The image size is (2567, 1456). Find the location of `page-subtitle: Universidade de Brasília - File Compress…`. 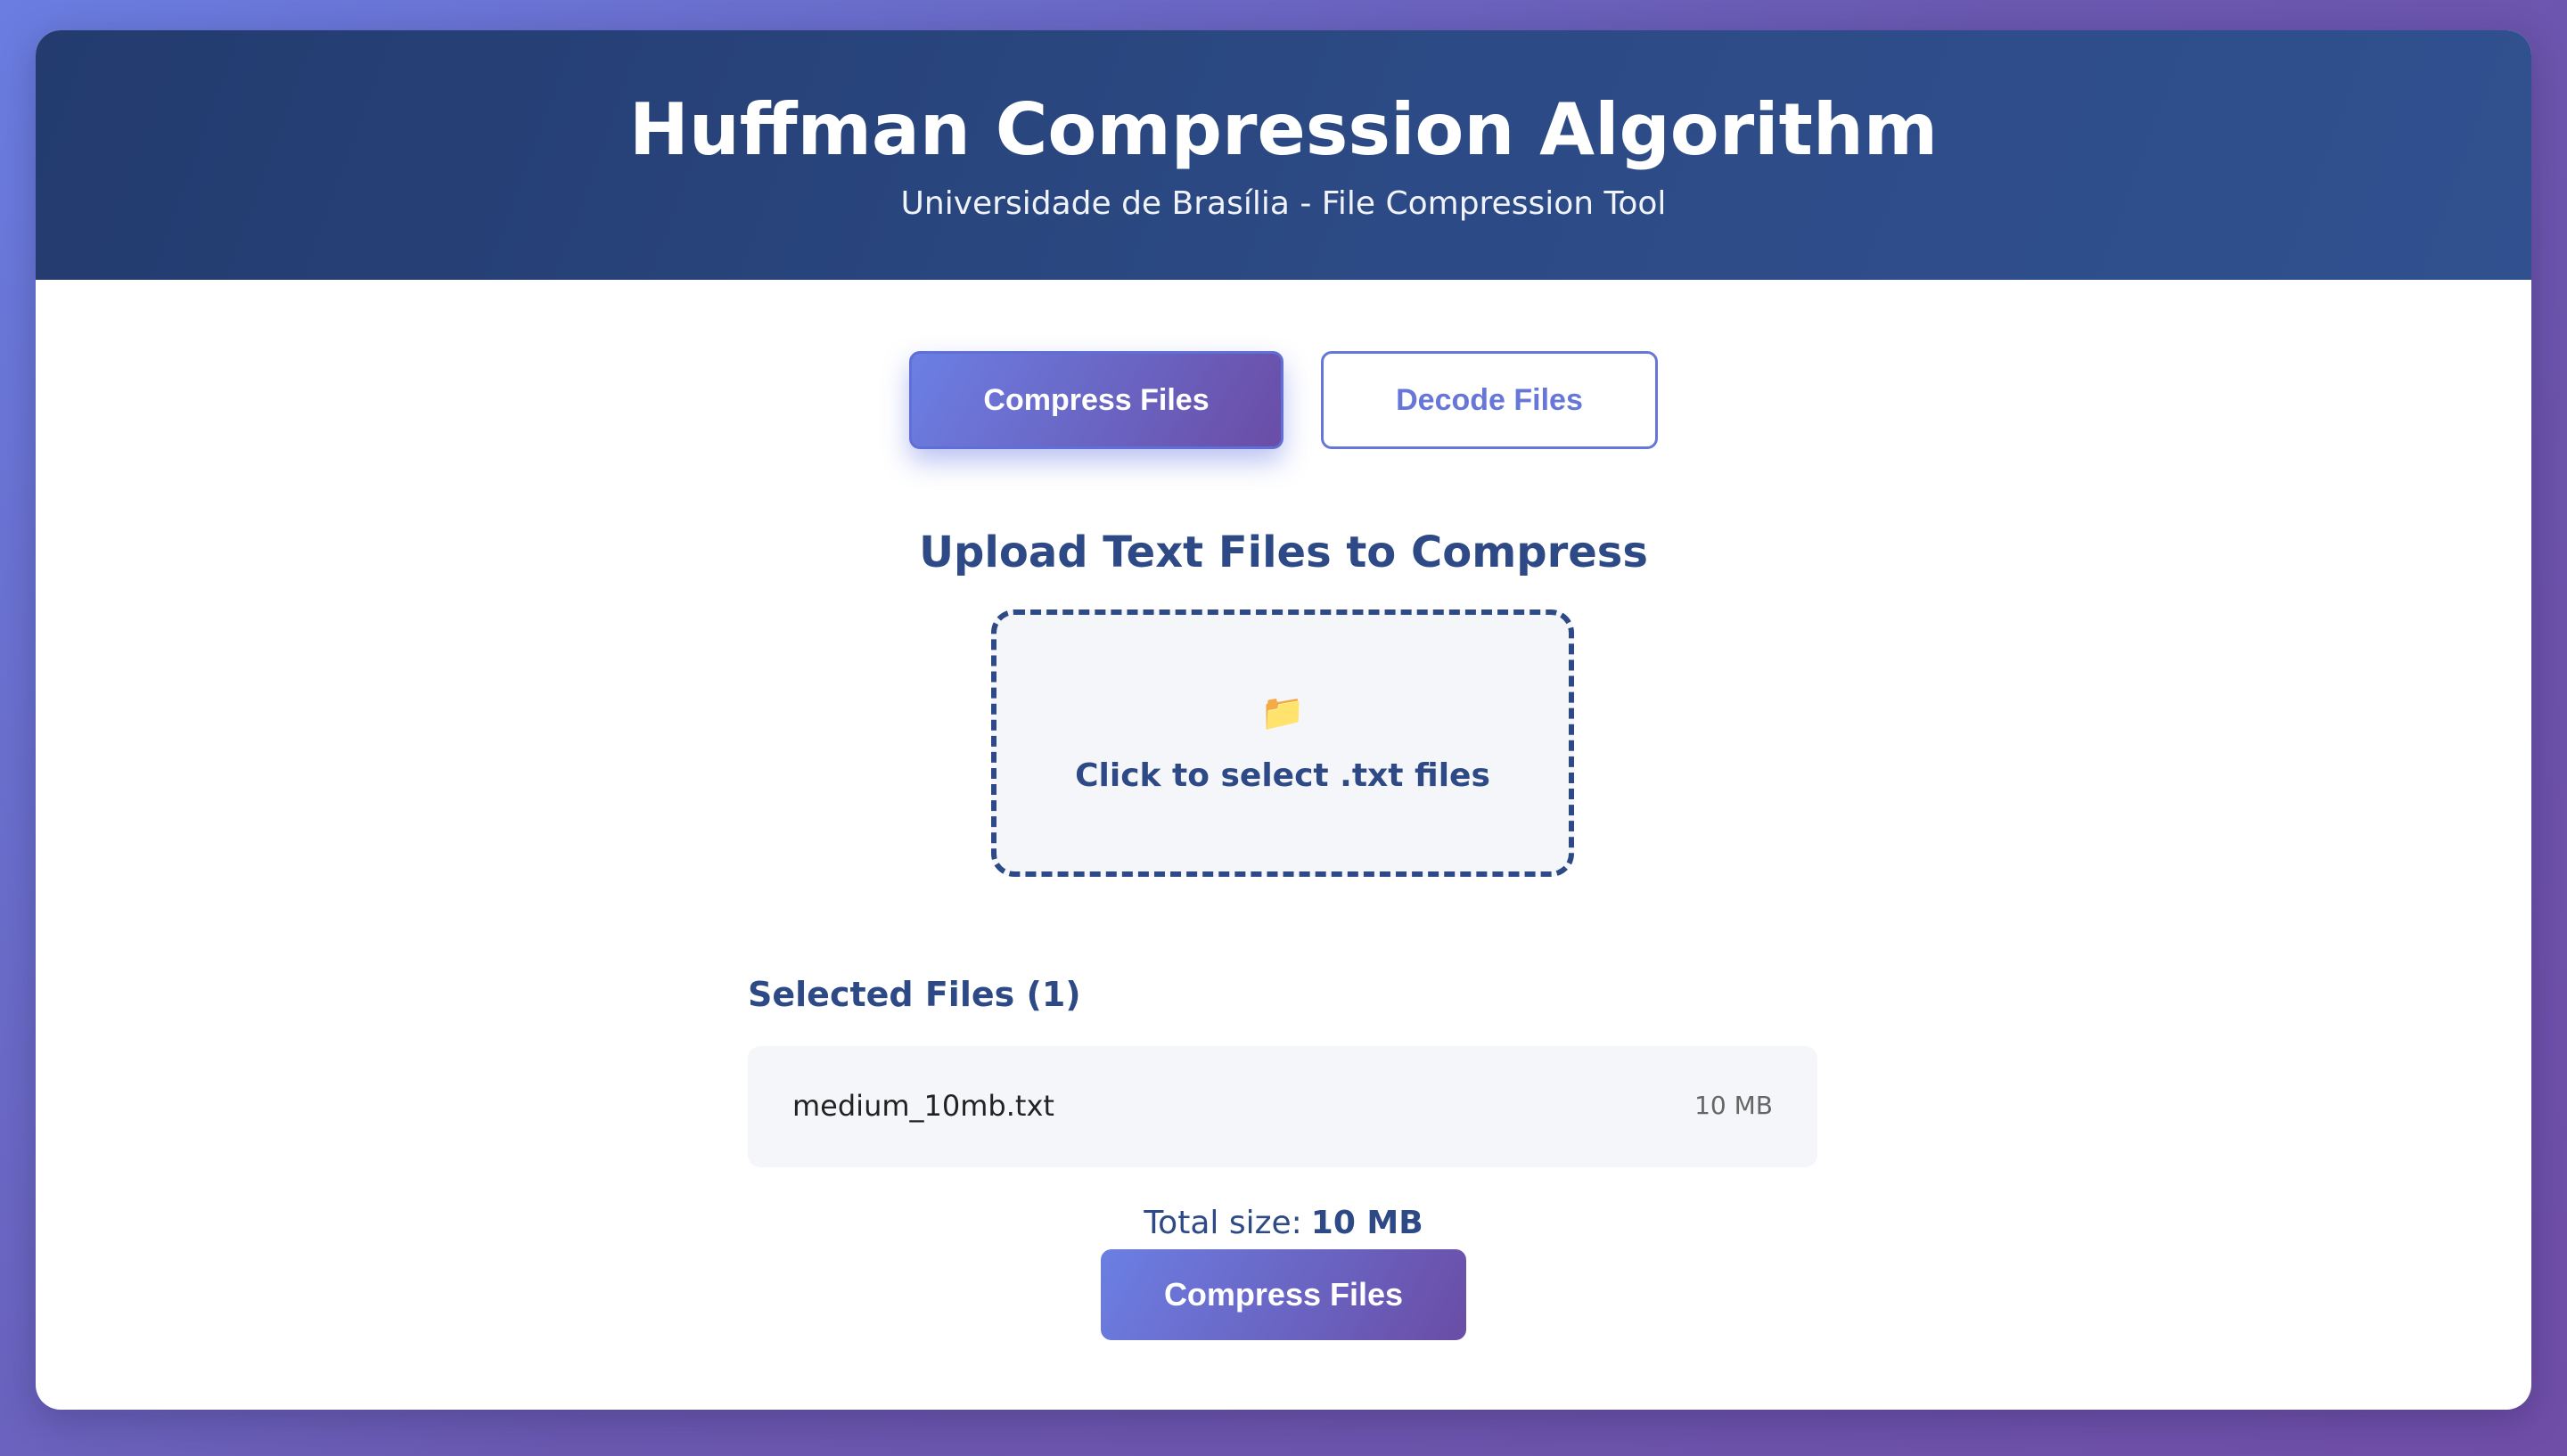

page-subtitle: Universidade de Brasília - File Compress… is located at coordinates (1283, 204).